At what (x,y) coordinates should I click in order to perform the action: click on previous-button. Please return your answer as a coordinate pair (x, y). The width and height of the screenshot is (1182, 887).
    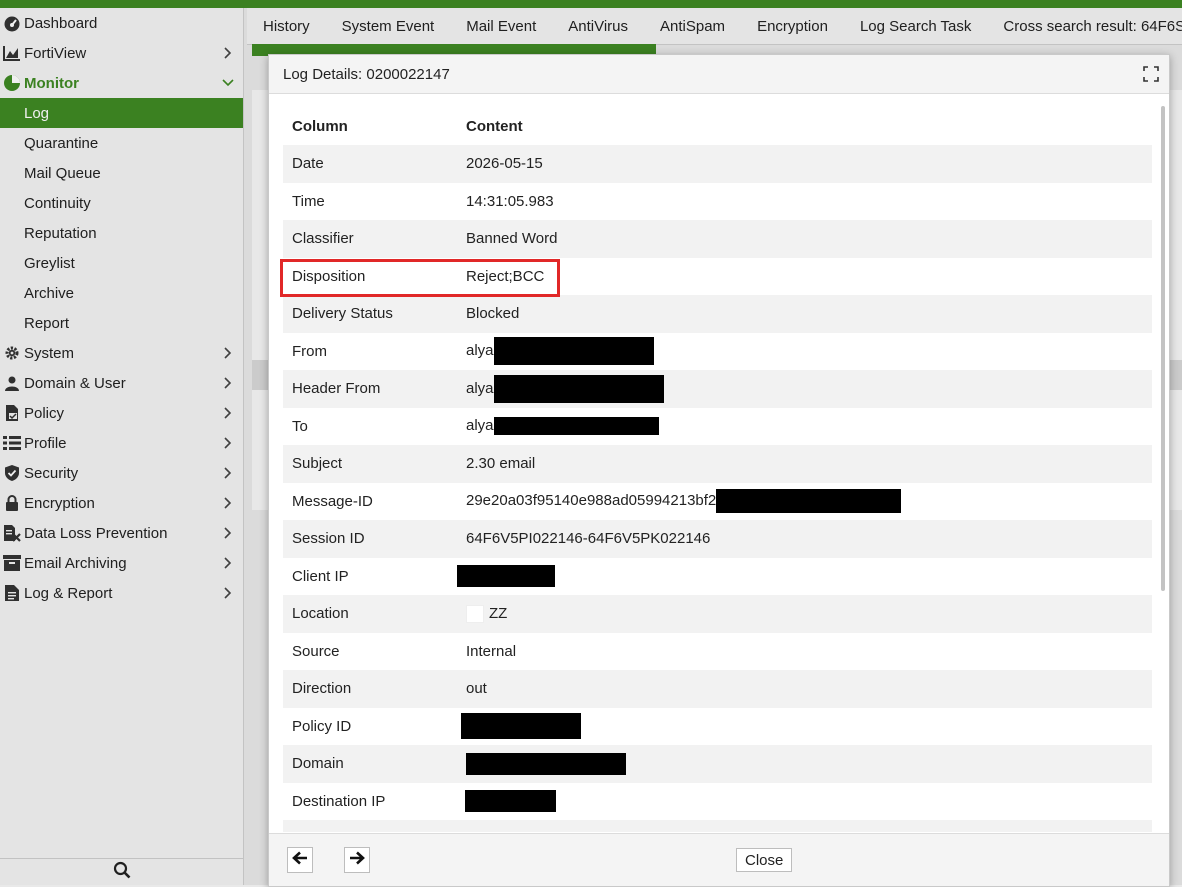
    Looking at the image, I should click on (300, 860).